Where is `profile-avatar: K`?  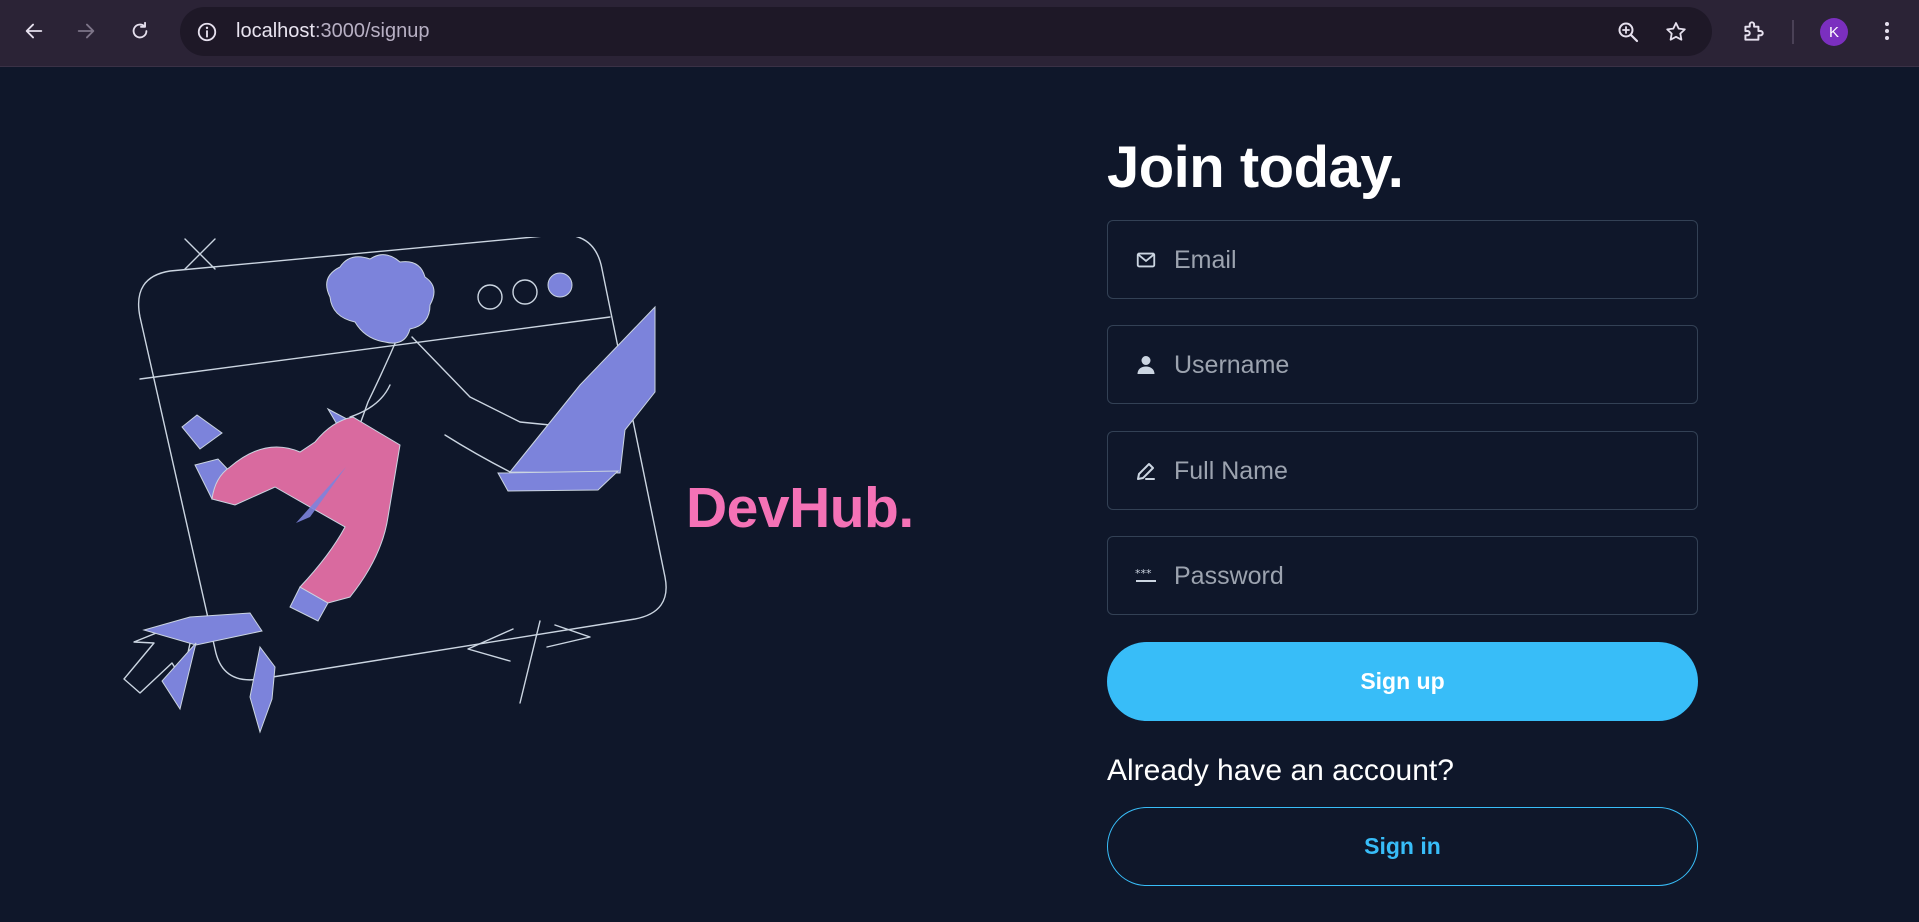
profile-avatar: K is located at coordinates (1834, 32).